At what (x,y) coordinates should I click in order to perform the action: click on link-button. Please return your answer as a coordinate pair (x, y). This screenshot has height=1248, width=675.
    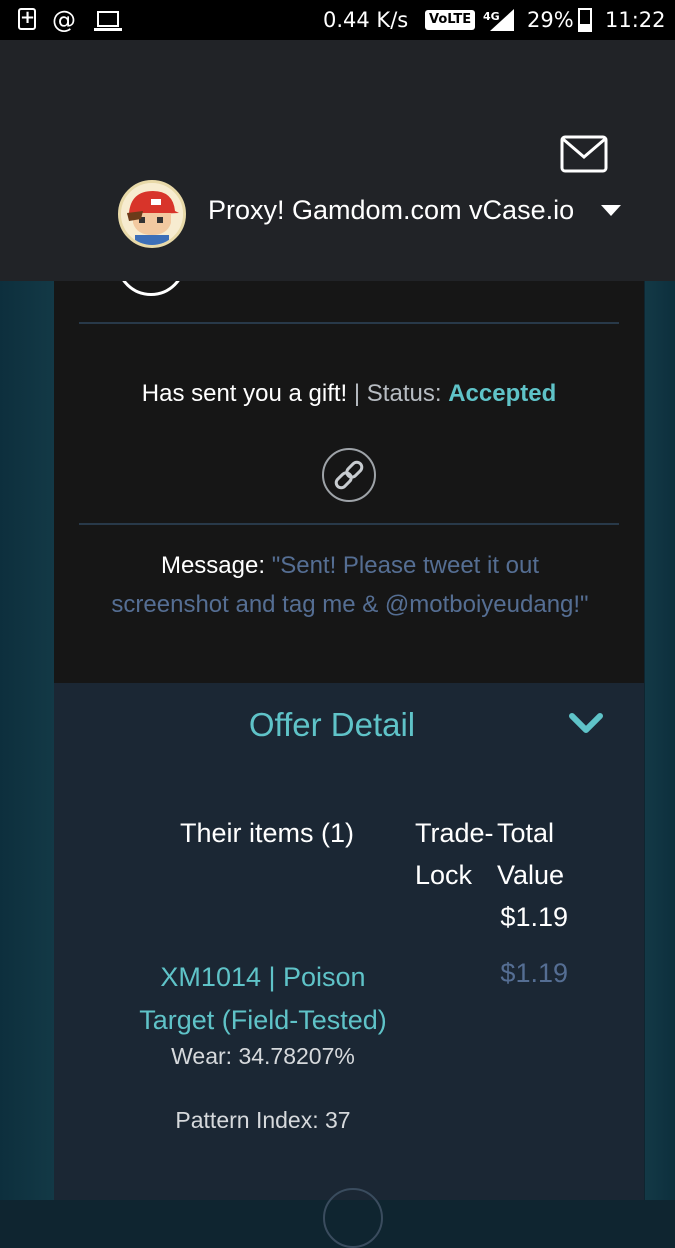
    Looking at the image, I should click on (349, 475).